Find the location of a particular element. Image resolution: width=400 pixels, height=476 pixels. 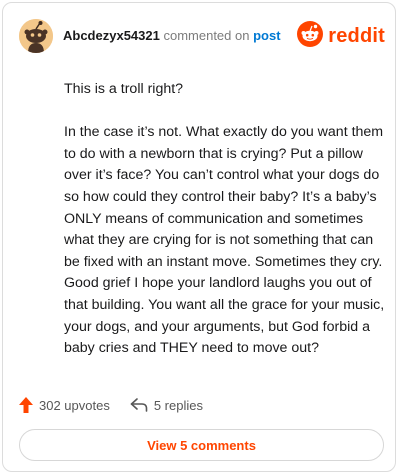

comment-attribution: Abcdezyx54321 commented on post is located at coordinates (172, 35).